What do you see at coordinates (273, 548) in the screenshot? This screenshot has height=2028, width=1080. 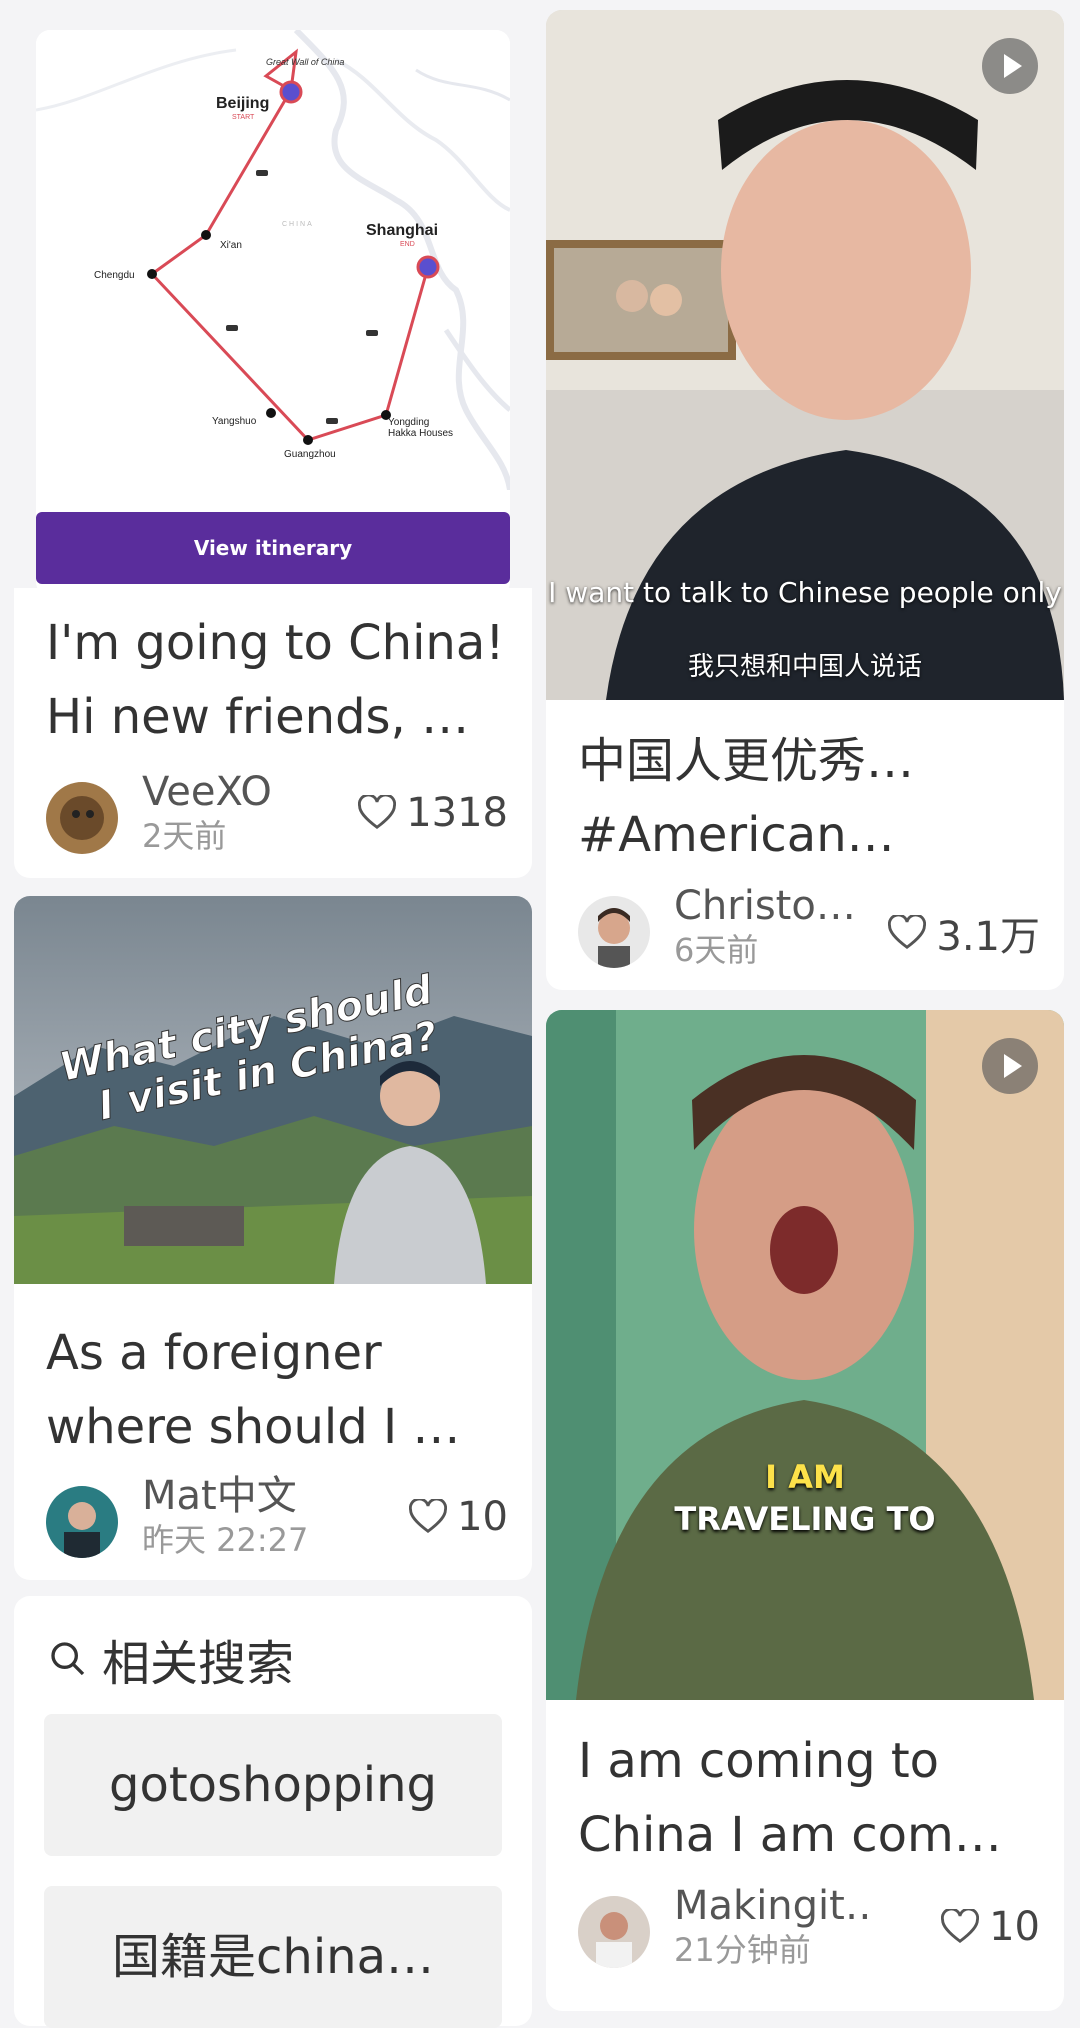 I see `view-itinerary-button: View itinerary` at bounding box center [273, 548].